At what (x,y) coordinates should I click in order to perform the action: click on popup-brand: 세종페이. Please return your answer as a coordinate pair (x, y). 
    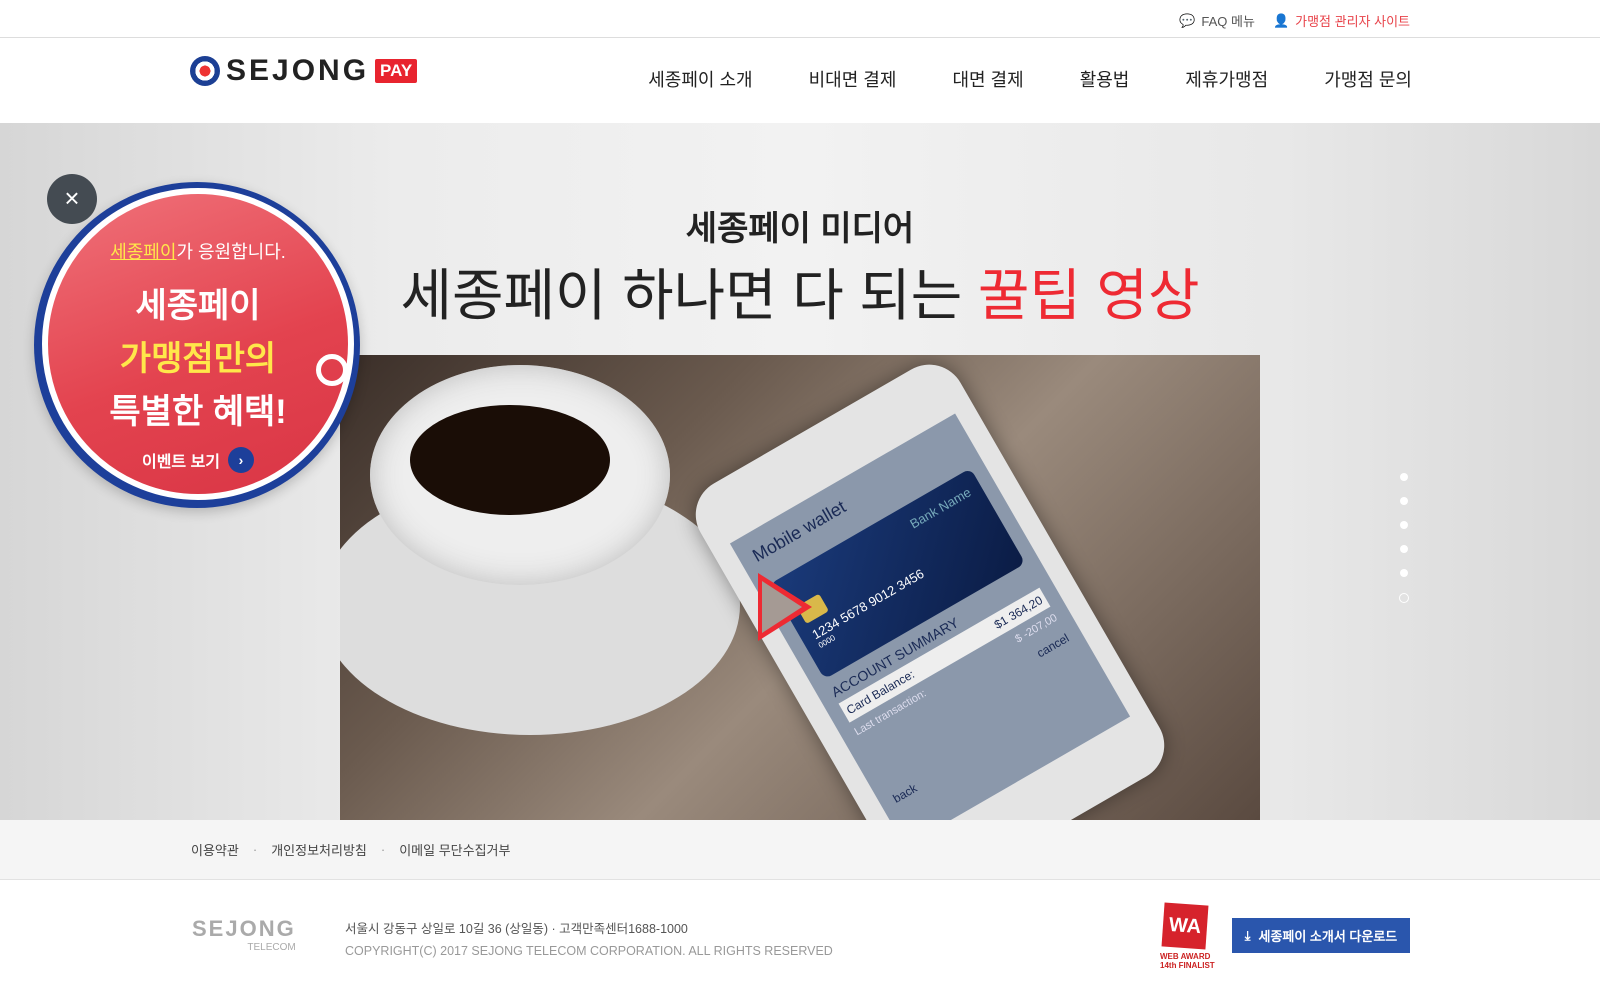
    Looking at the image, I should click on (143, 252).